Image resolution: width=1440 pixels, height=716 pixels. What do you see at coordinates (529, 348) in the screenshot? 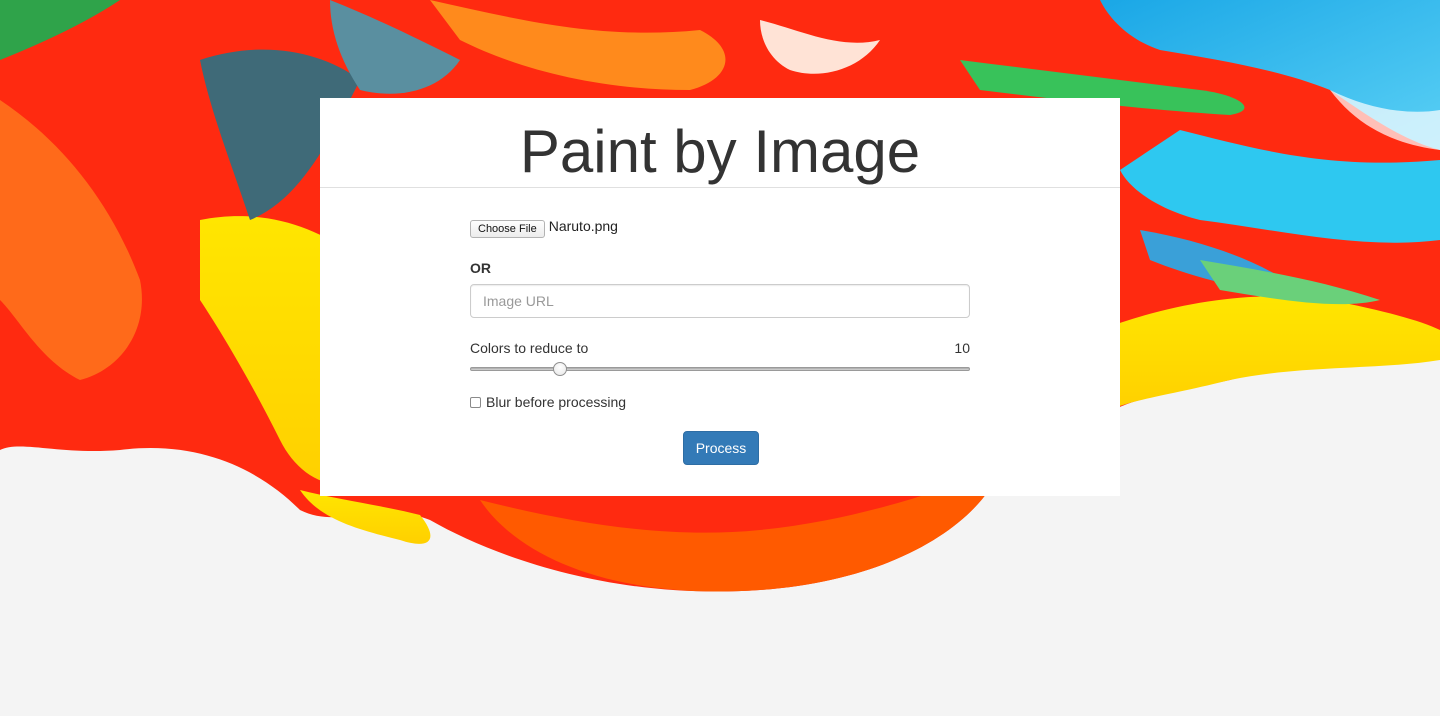
I see `colors-slider-label: Colors to reduce to` at bounding box center [529, 348].